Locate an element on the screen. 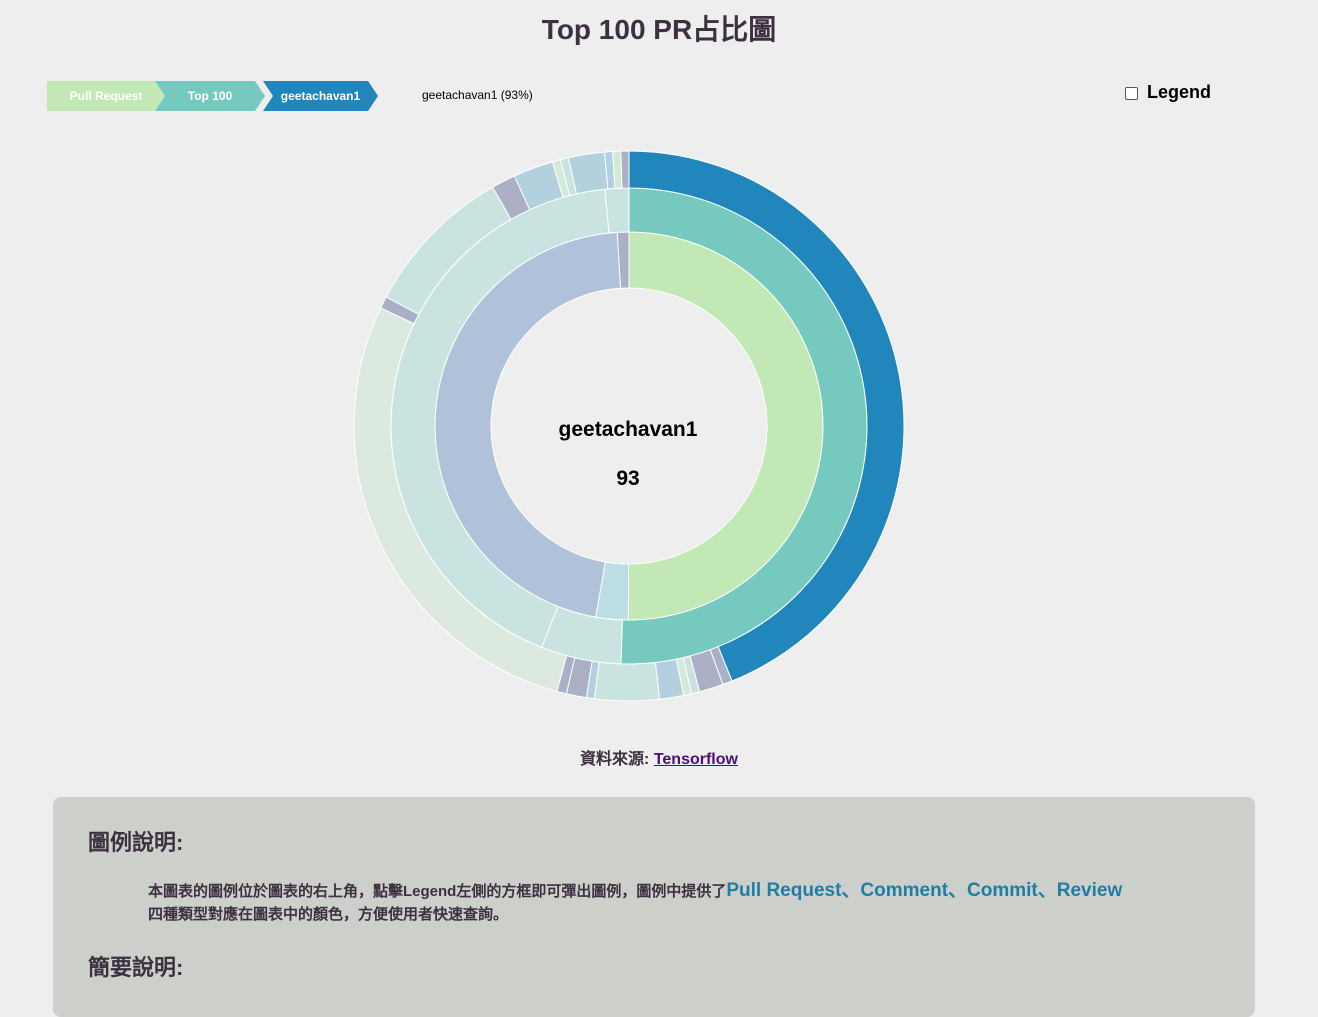  legend-types-highlight: Pull Request、Comment、Commit、Review is located at coordinates (924, 890).